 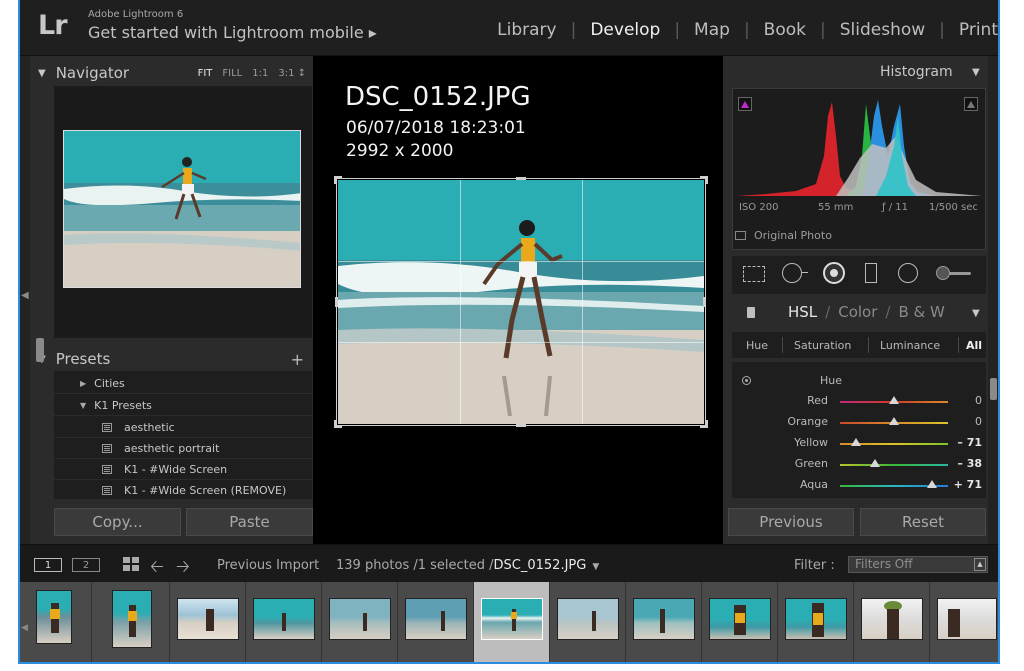 What do you see at coordinates (792, 273) in the screenshot?
I see `spot-removal-icon` at bounding box center [792, 273].